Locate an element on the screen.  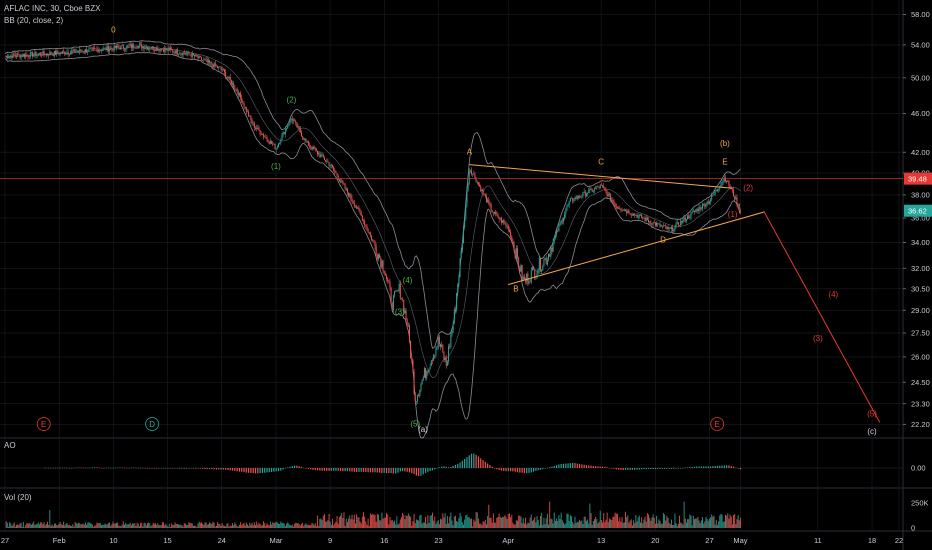
price-tick-label: 58.00 is located at coordinates (920, 14).